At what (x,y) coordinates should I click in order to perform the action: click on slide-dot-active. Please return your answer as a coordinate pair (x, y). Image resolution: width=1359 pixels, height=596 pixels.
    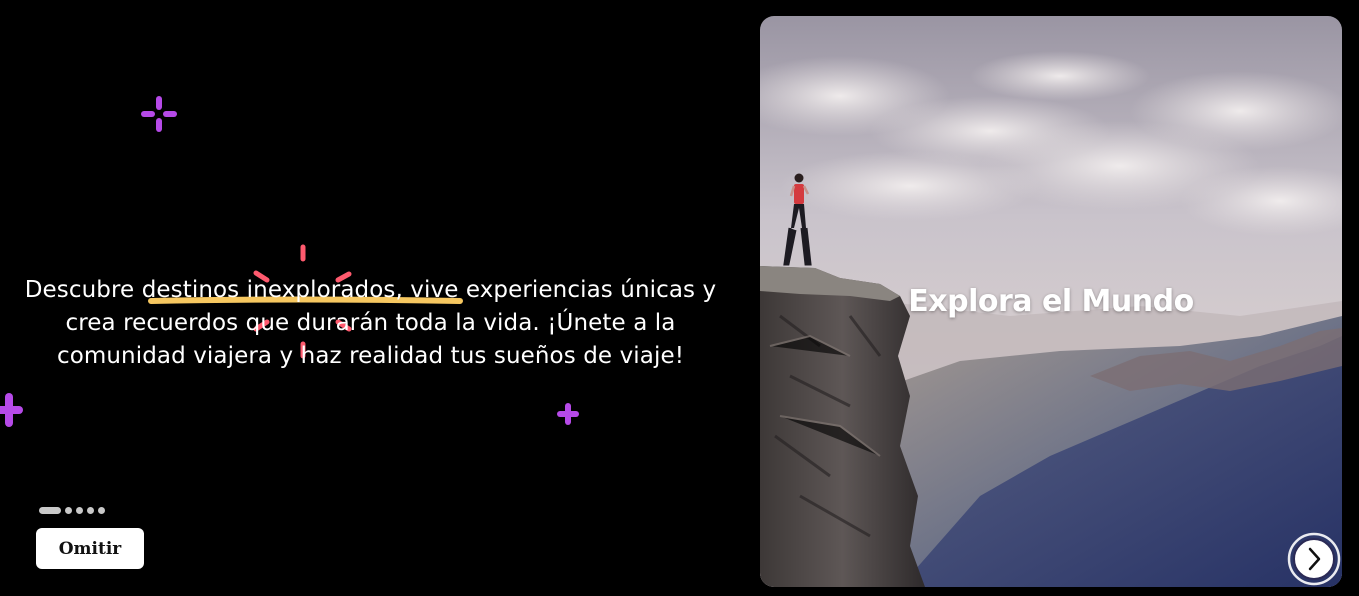
    Looking at the image, I should click on (50, 510).